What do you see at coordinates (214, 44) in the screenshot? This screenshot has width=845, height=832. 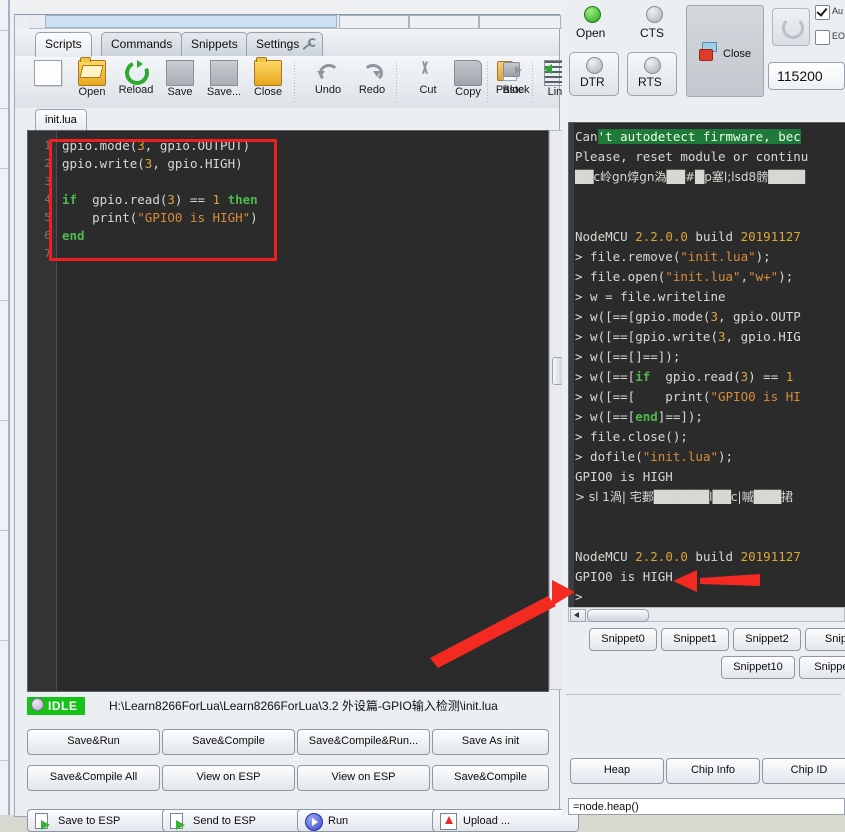 I see `tab-snippets: Snippets` at bounding box center [214, 44].